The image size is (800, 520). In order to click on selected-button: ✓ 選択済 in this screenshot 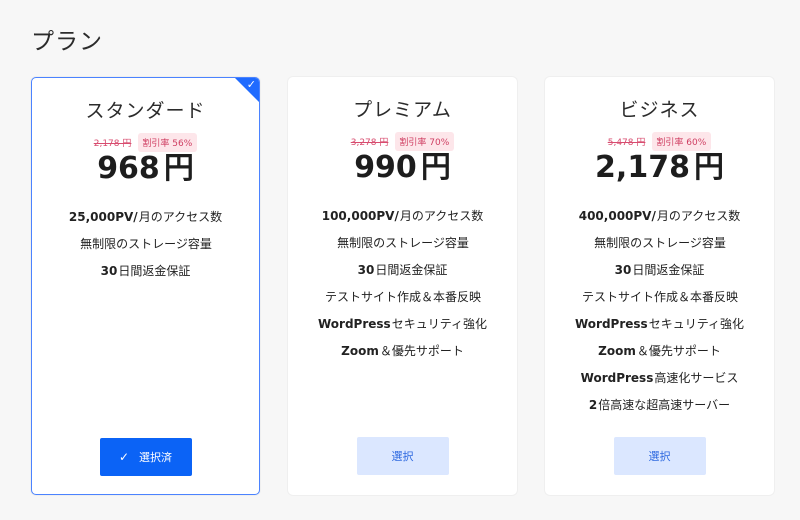, I will do `click(145, 457)`.